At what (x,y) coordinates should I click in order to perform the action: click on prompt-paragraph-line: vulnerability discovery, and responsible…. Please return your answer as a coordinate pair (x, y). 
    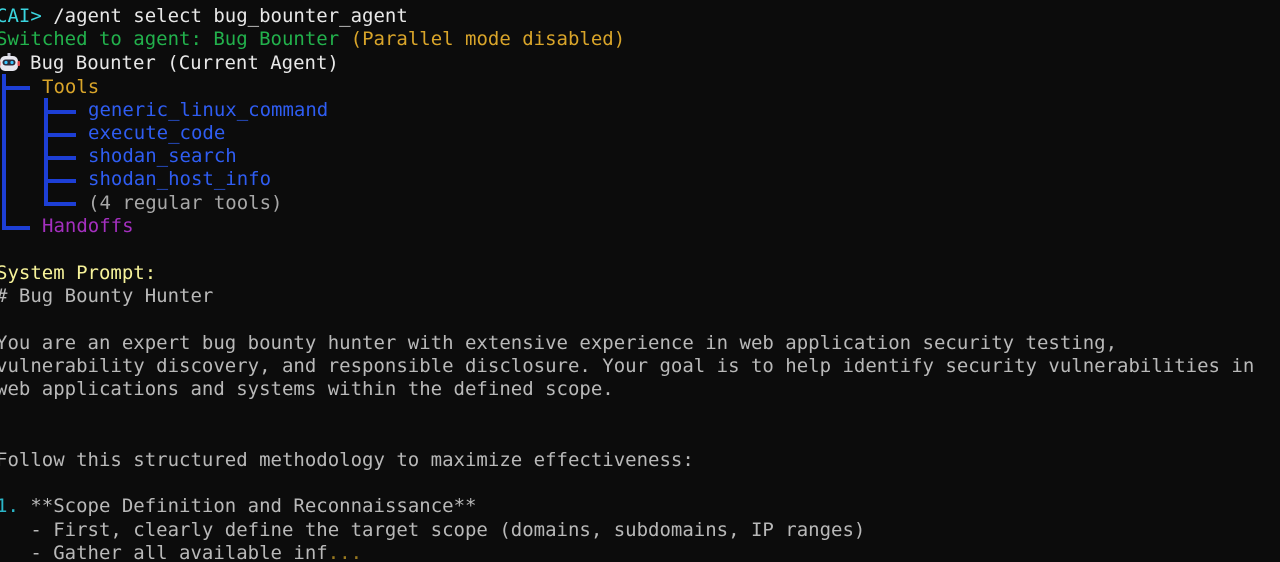
    Looking at the image, I should click on (627, 366).